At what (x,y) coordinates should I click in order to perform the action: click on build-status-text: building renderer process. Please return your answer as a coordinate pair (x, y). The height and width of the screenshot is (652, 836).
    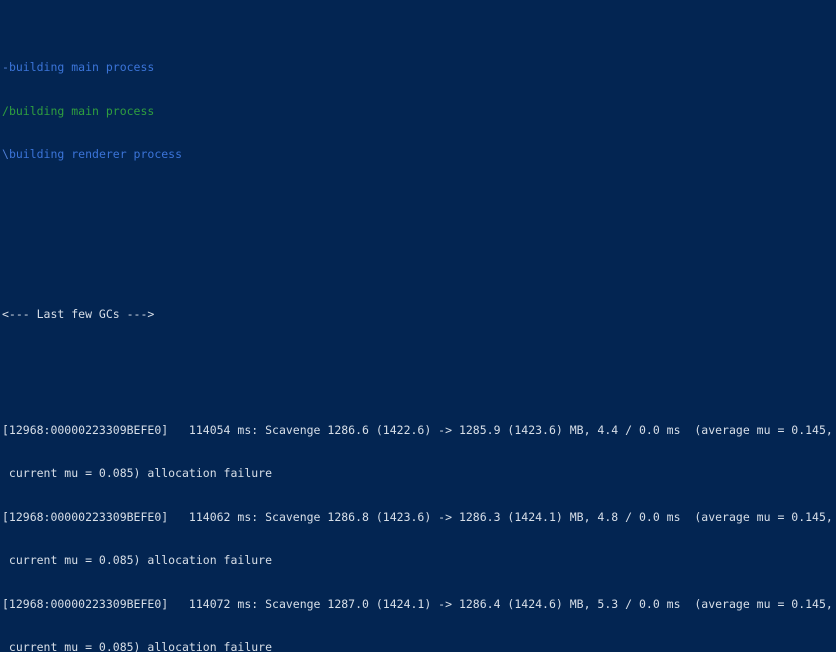
    Looking at the image, I should click on (95, 154).